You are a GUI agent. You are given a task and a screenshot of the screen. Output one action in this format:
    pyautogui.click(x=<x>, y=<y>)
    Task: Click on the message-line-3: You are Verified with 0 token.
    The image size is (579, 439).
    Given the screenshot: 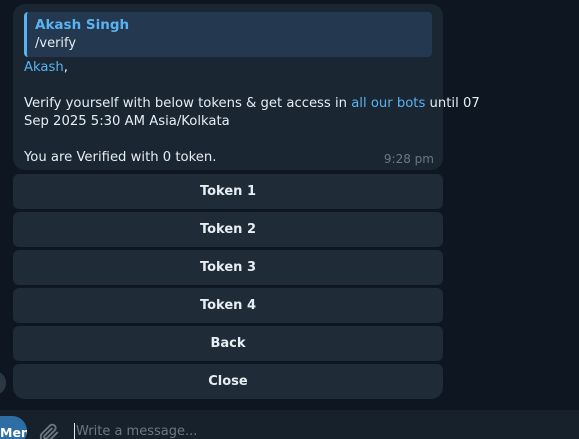 What is the action you would take?
    pyautogui.click(x=120, y=157)
    